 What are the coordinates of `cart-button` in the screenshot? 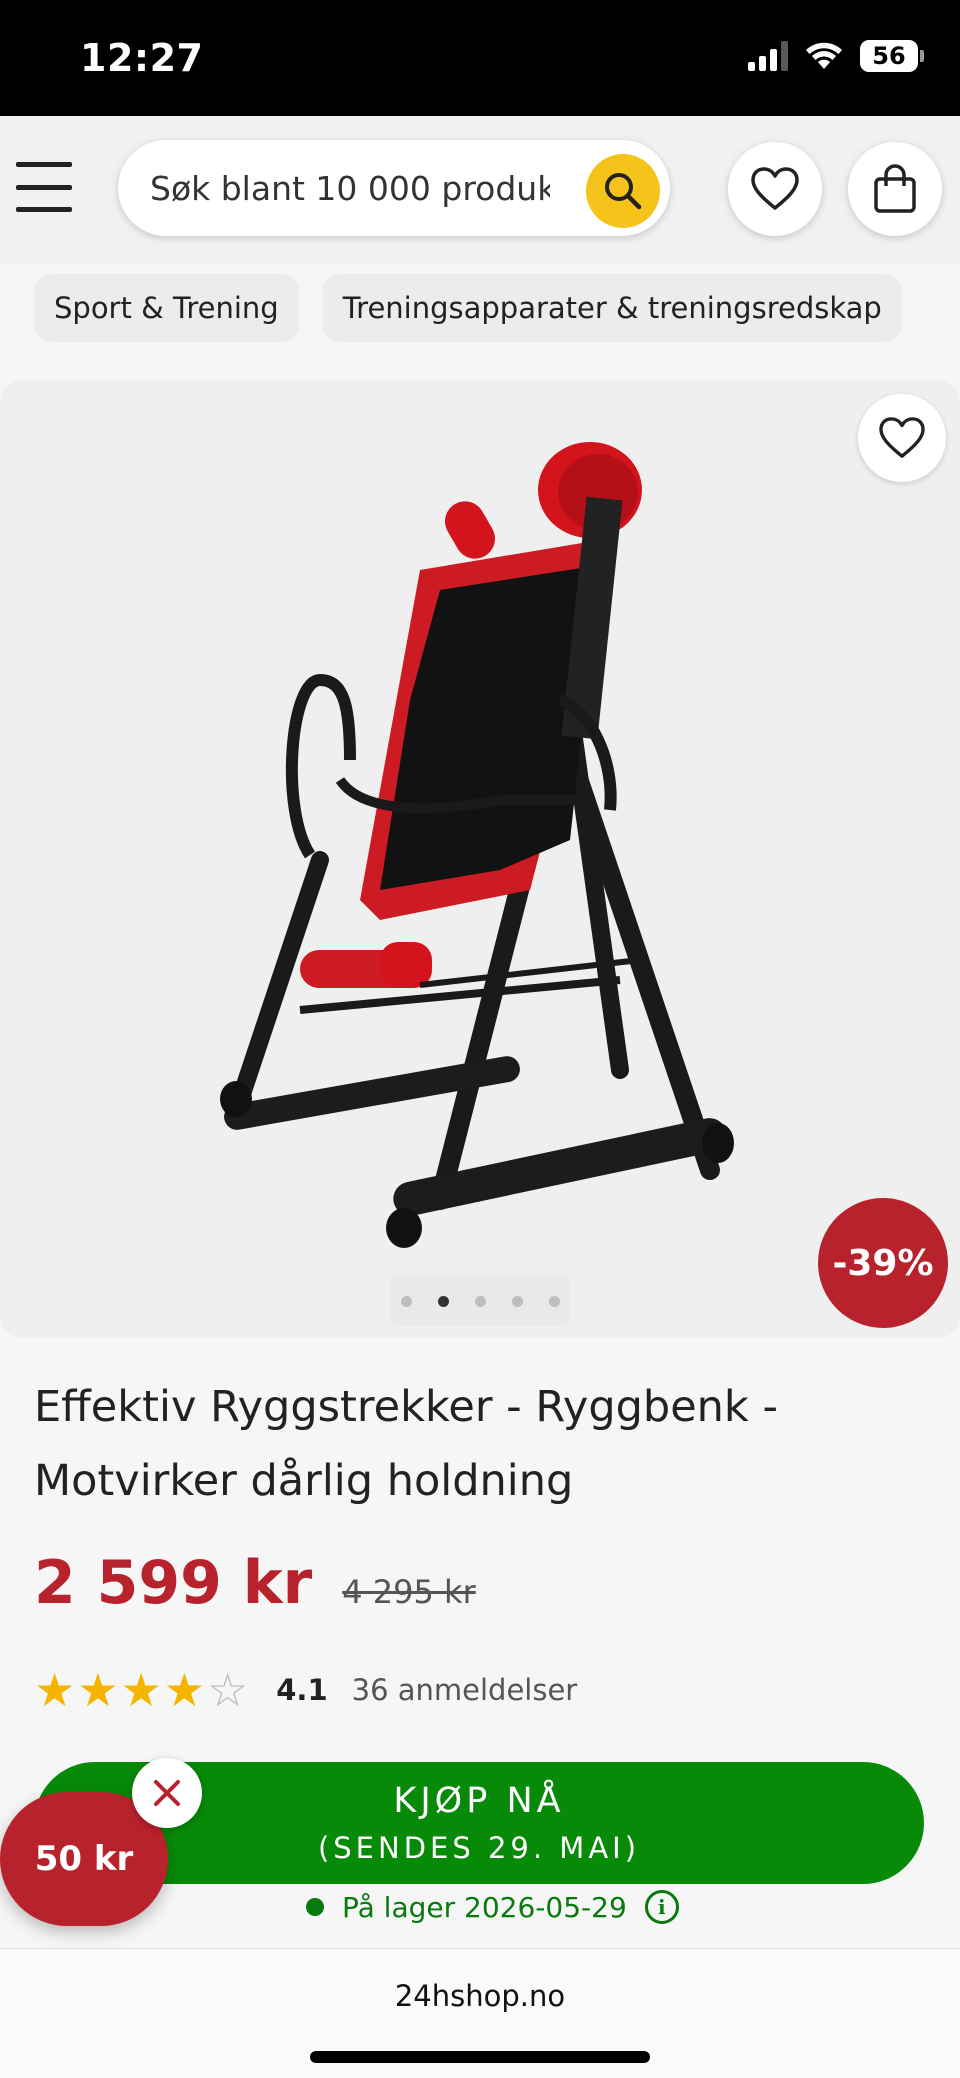 It's located at (895, 189).